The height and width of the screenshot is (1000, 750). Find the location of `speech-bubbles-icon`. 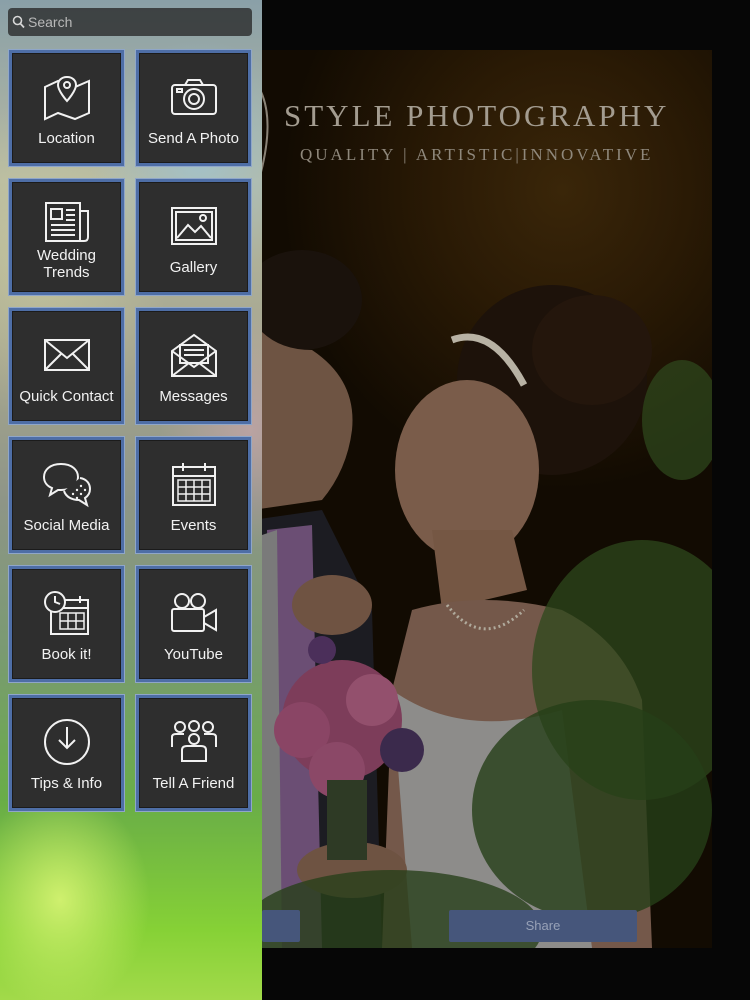

speech-bubbles-icon is located at coordinates (66, 484).